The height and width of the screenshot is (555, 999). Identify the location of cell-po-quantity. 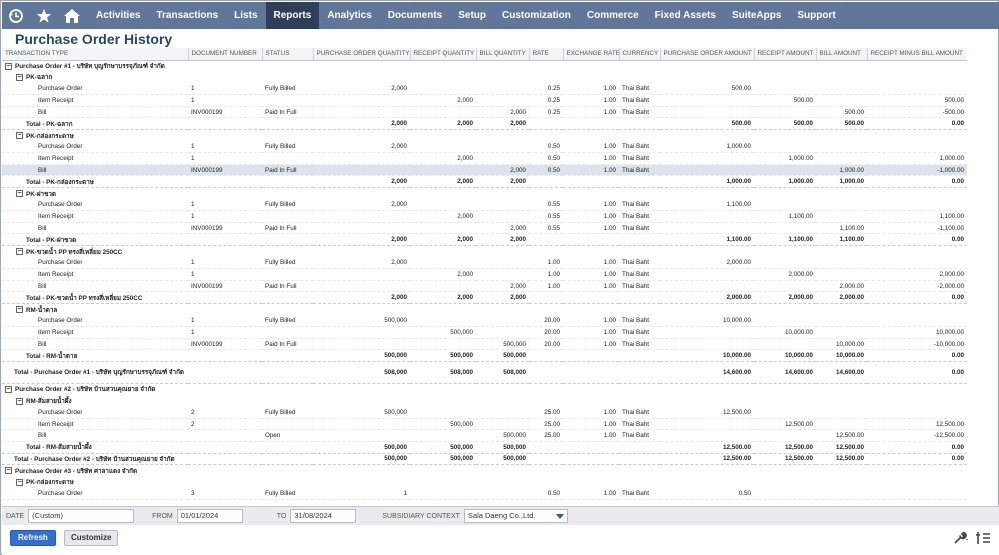
(361, 252).